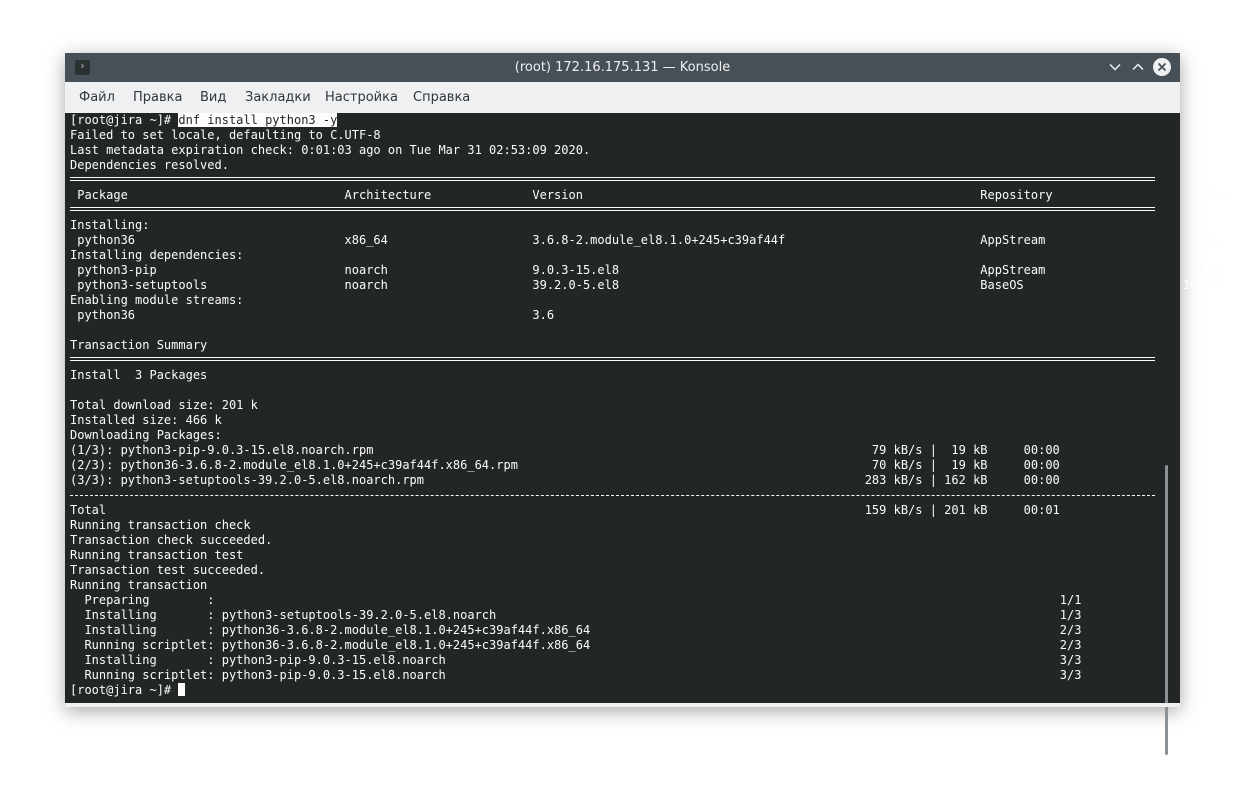  I want to click on close-button, so click(1162, 67).